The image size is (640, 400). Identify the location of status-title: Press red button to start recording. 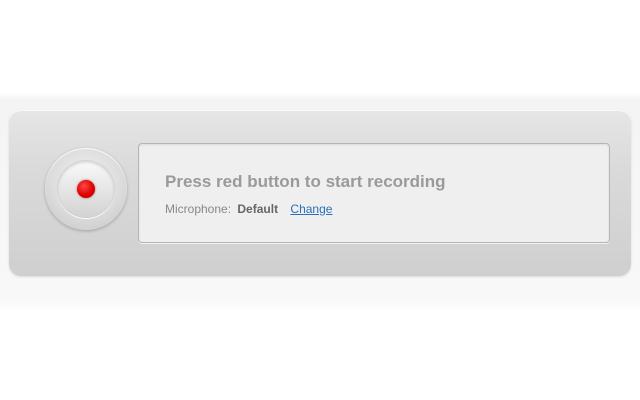
(305, 181).